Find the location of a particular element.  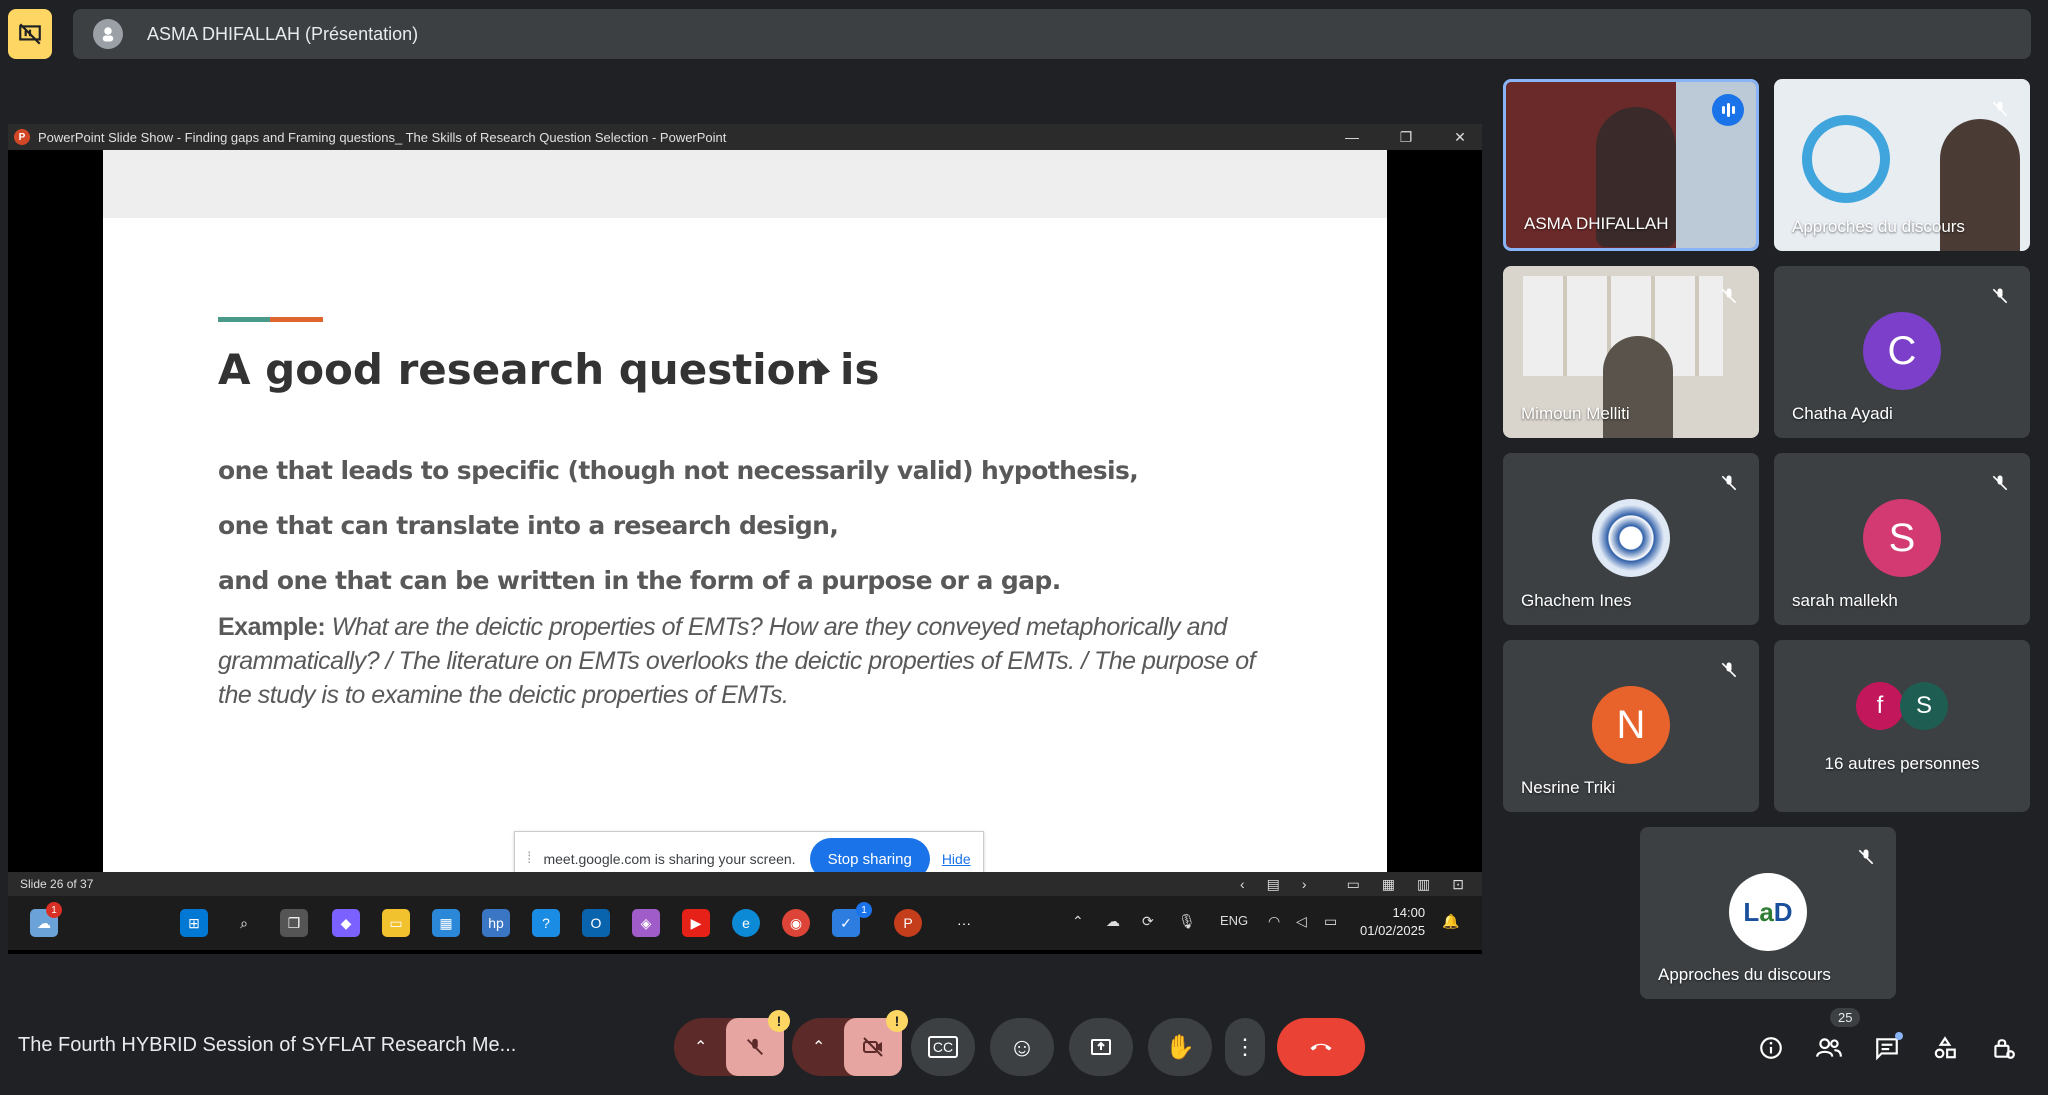

myhp-icon: hp is located at coordinates (496, 923).